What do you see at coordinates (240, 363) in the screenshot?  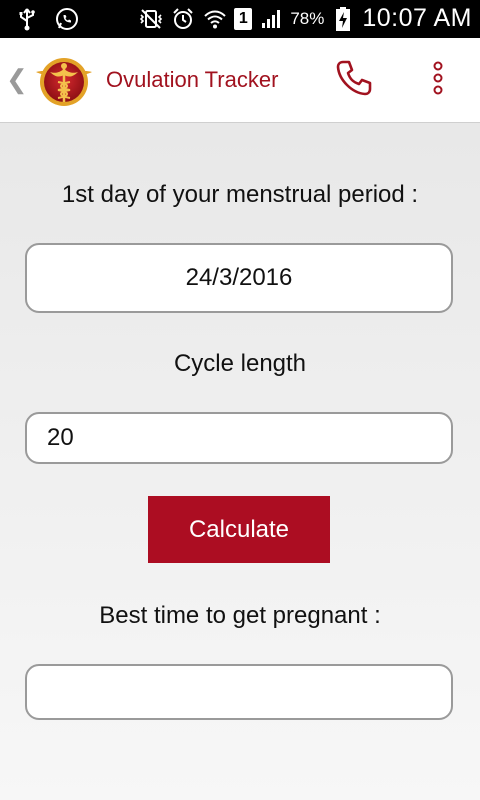 I see `cycle-length-label: Cycle length` at bounding box center [240, 363].